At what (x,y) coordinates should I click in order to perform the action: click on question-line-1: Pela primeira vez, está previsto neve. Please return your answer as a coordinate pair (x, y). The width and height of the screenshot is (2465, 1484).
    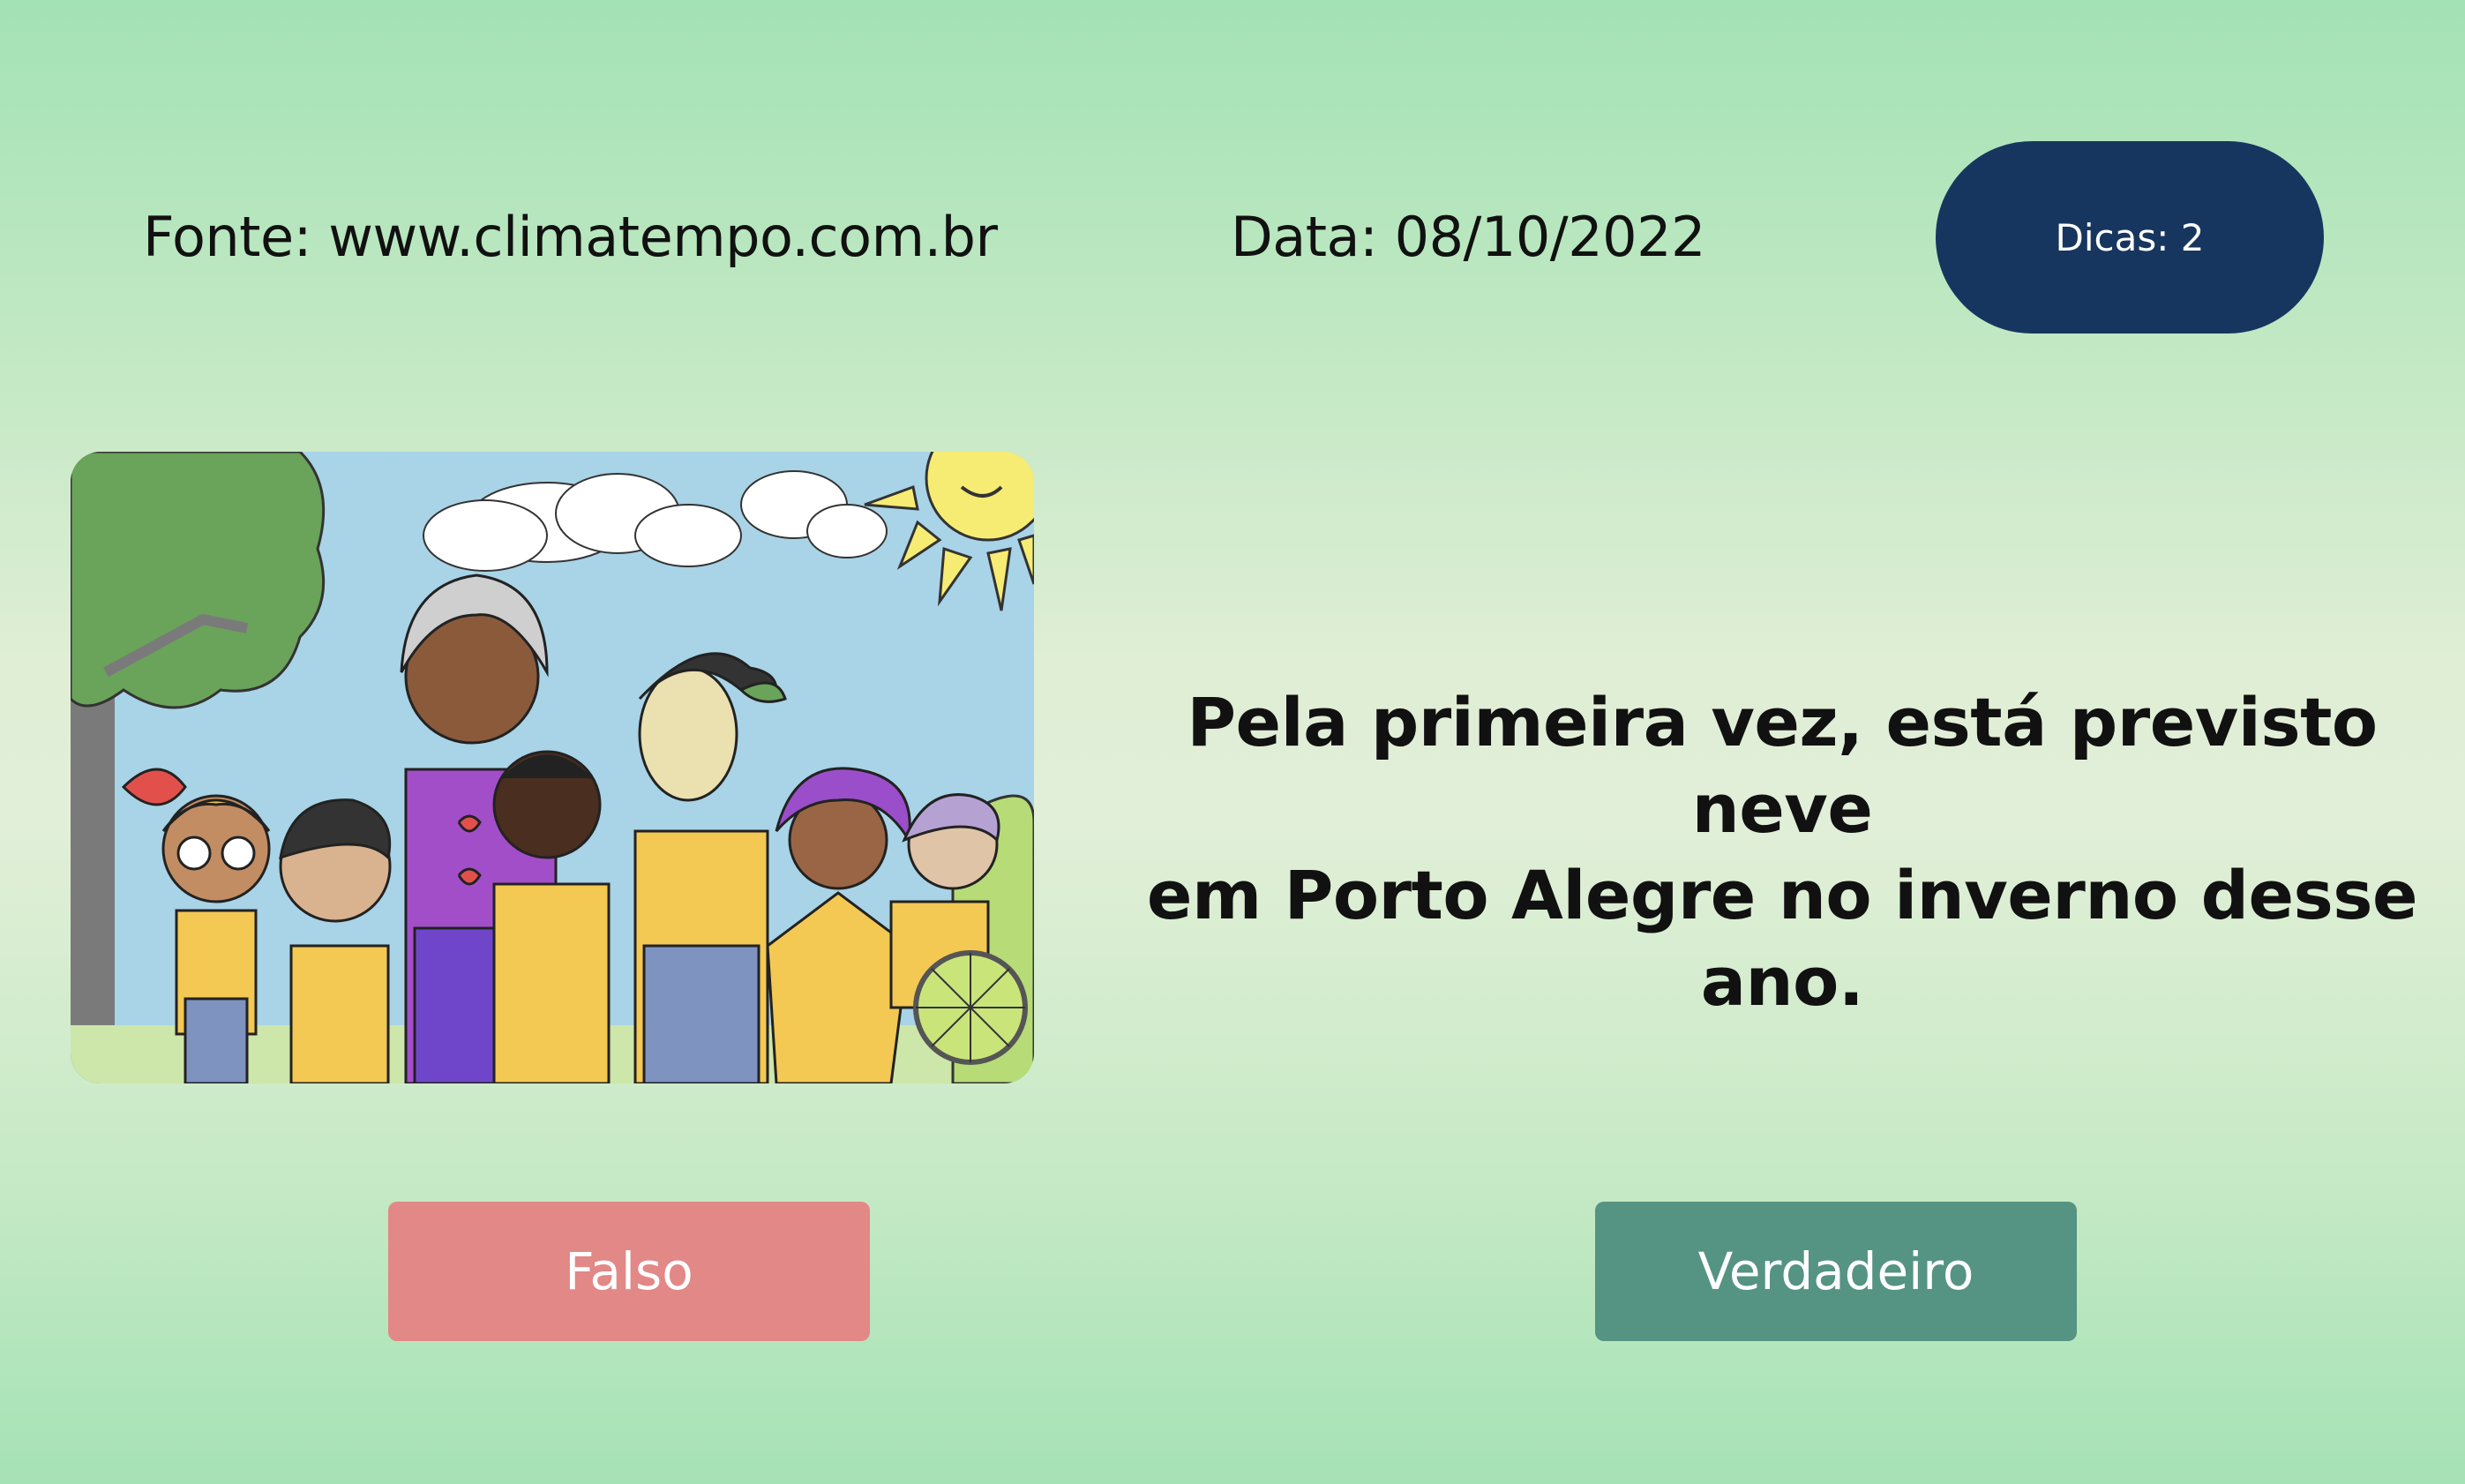
    Looking at the image, I should click on (1782, 765).